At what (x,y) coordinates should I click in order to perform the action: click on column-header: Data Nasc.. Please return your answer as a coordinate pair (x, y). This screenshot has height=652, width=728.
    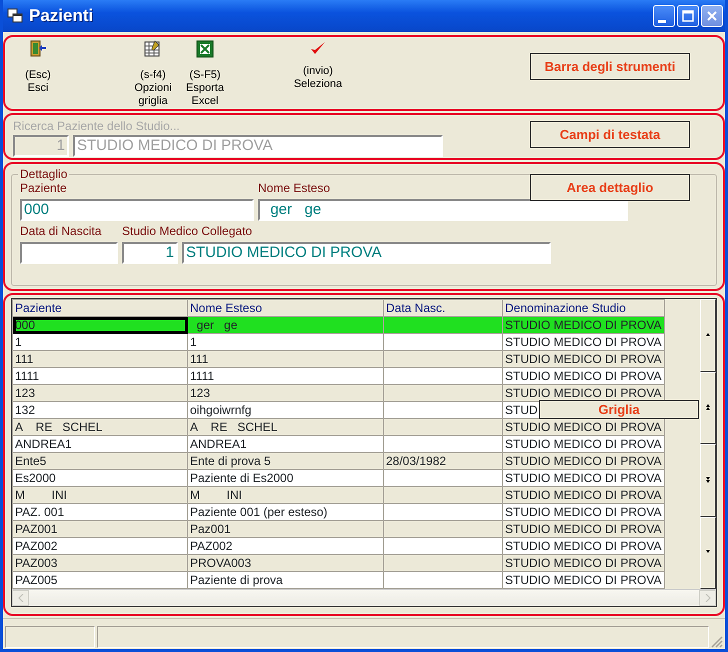
    Looking at the image, I should click on (443, 308).